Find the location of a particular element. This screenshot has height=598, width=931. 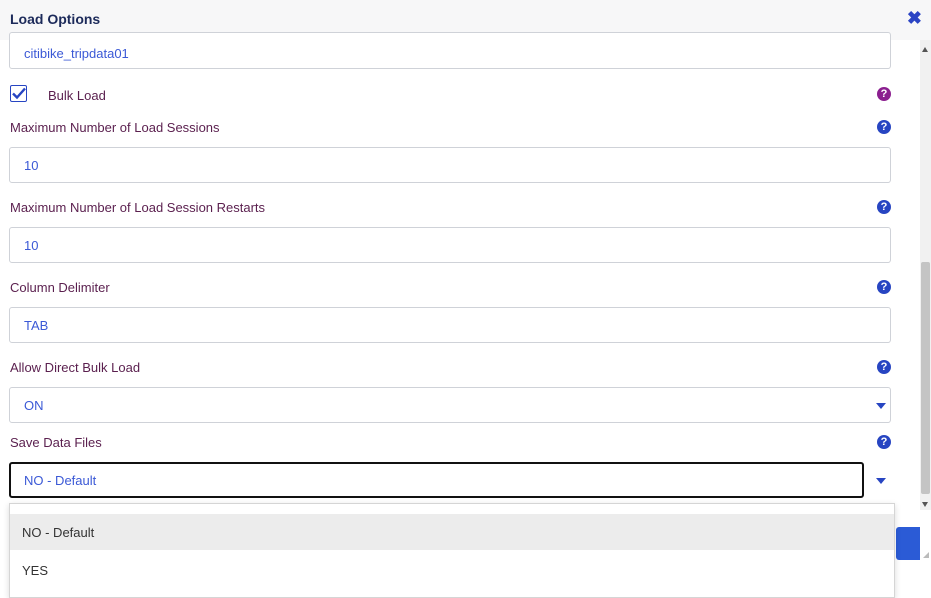

save-data-files-help-icon: ? is located at coordinates (884, 442).